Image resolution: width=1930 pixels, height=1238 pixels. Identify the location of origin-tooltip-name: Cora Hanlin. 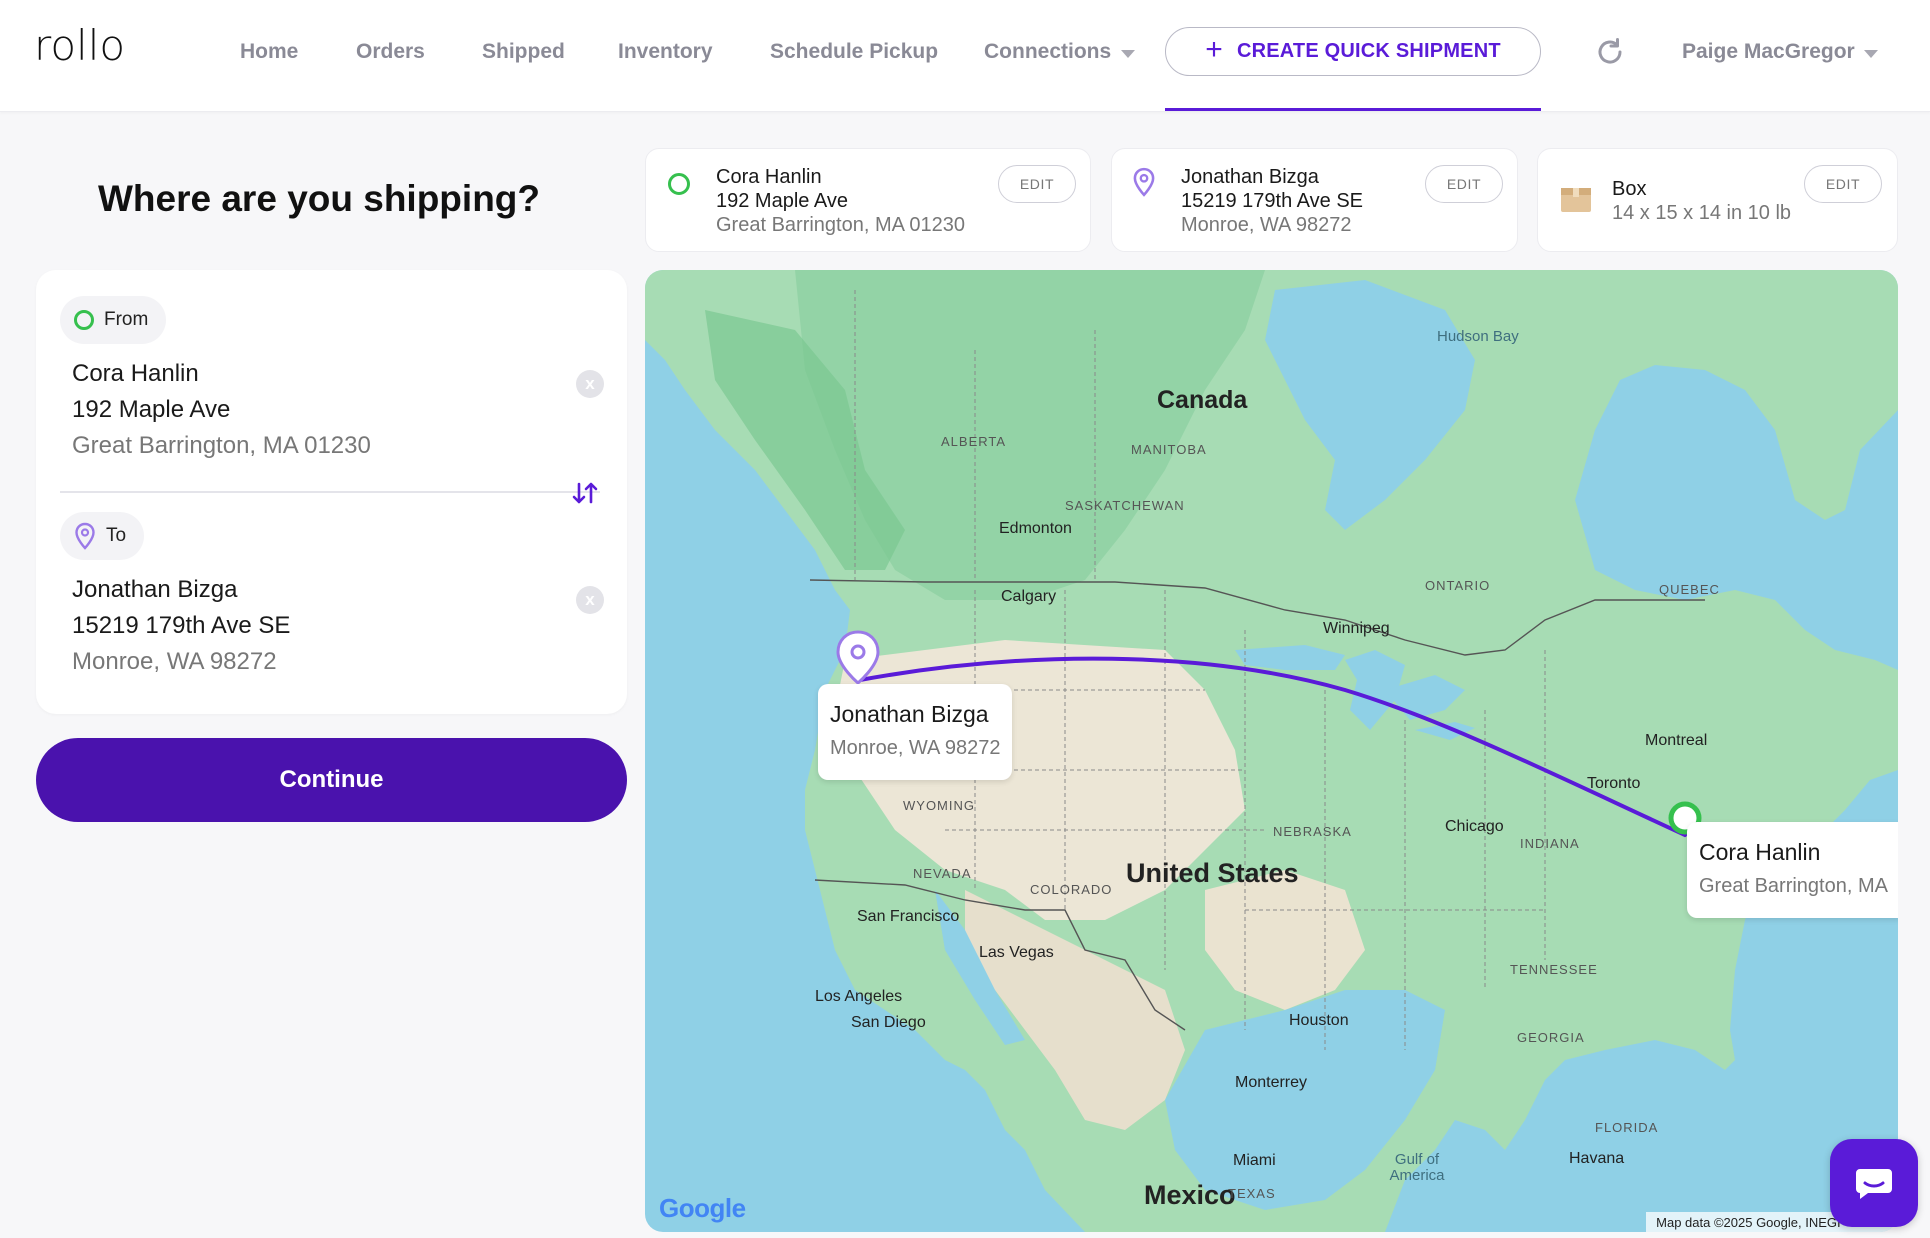
(1760, 852).